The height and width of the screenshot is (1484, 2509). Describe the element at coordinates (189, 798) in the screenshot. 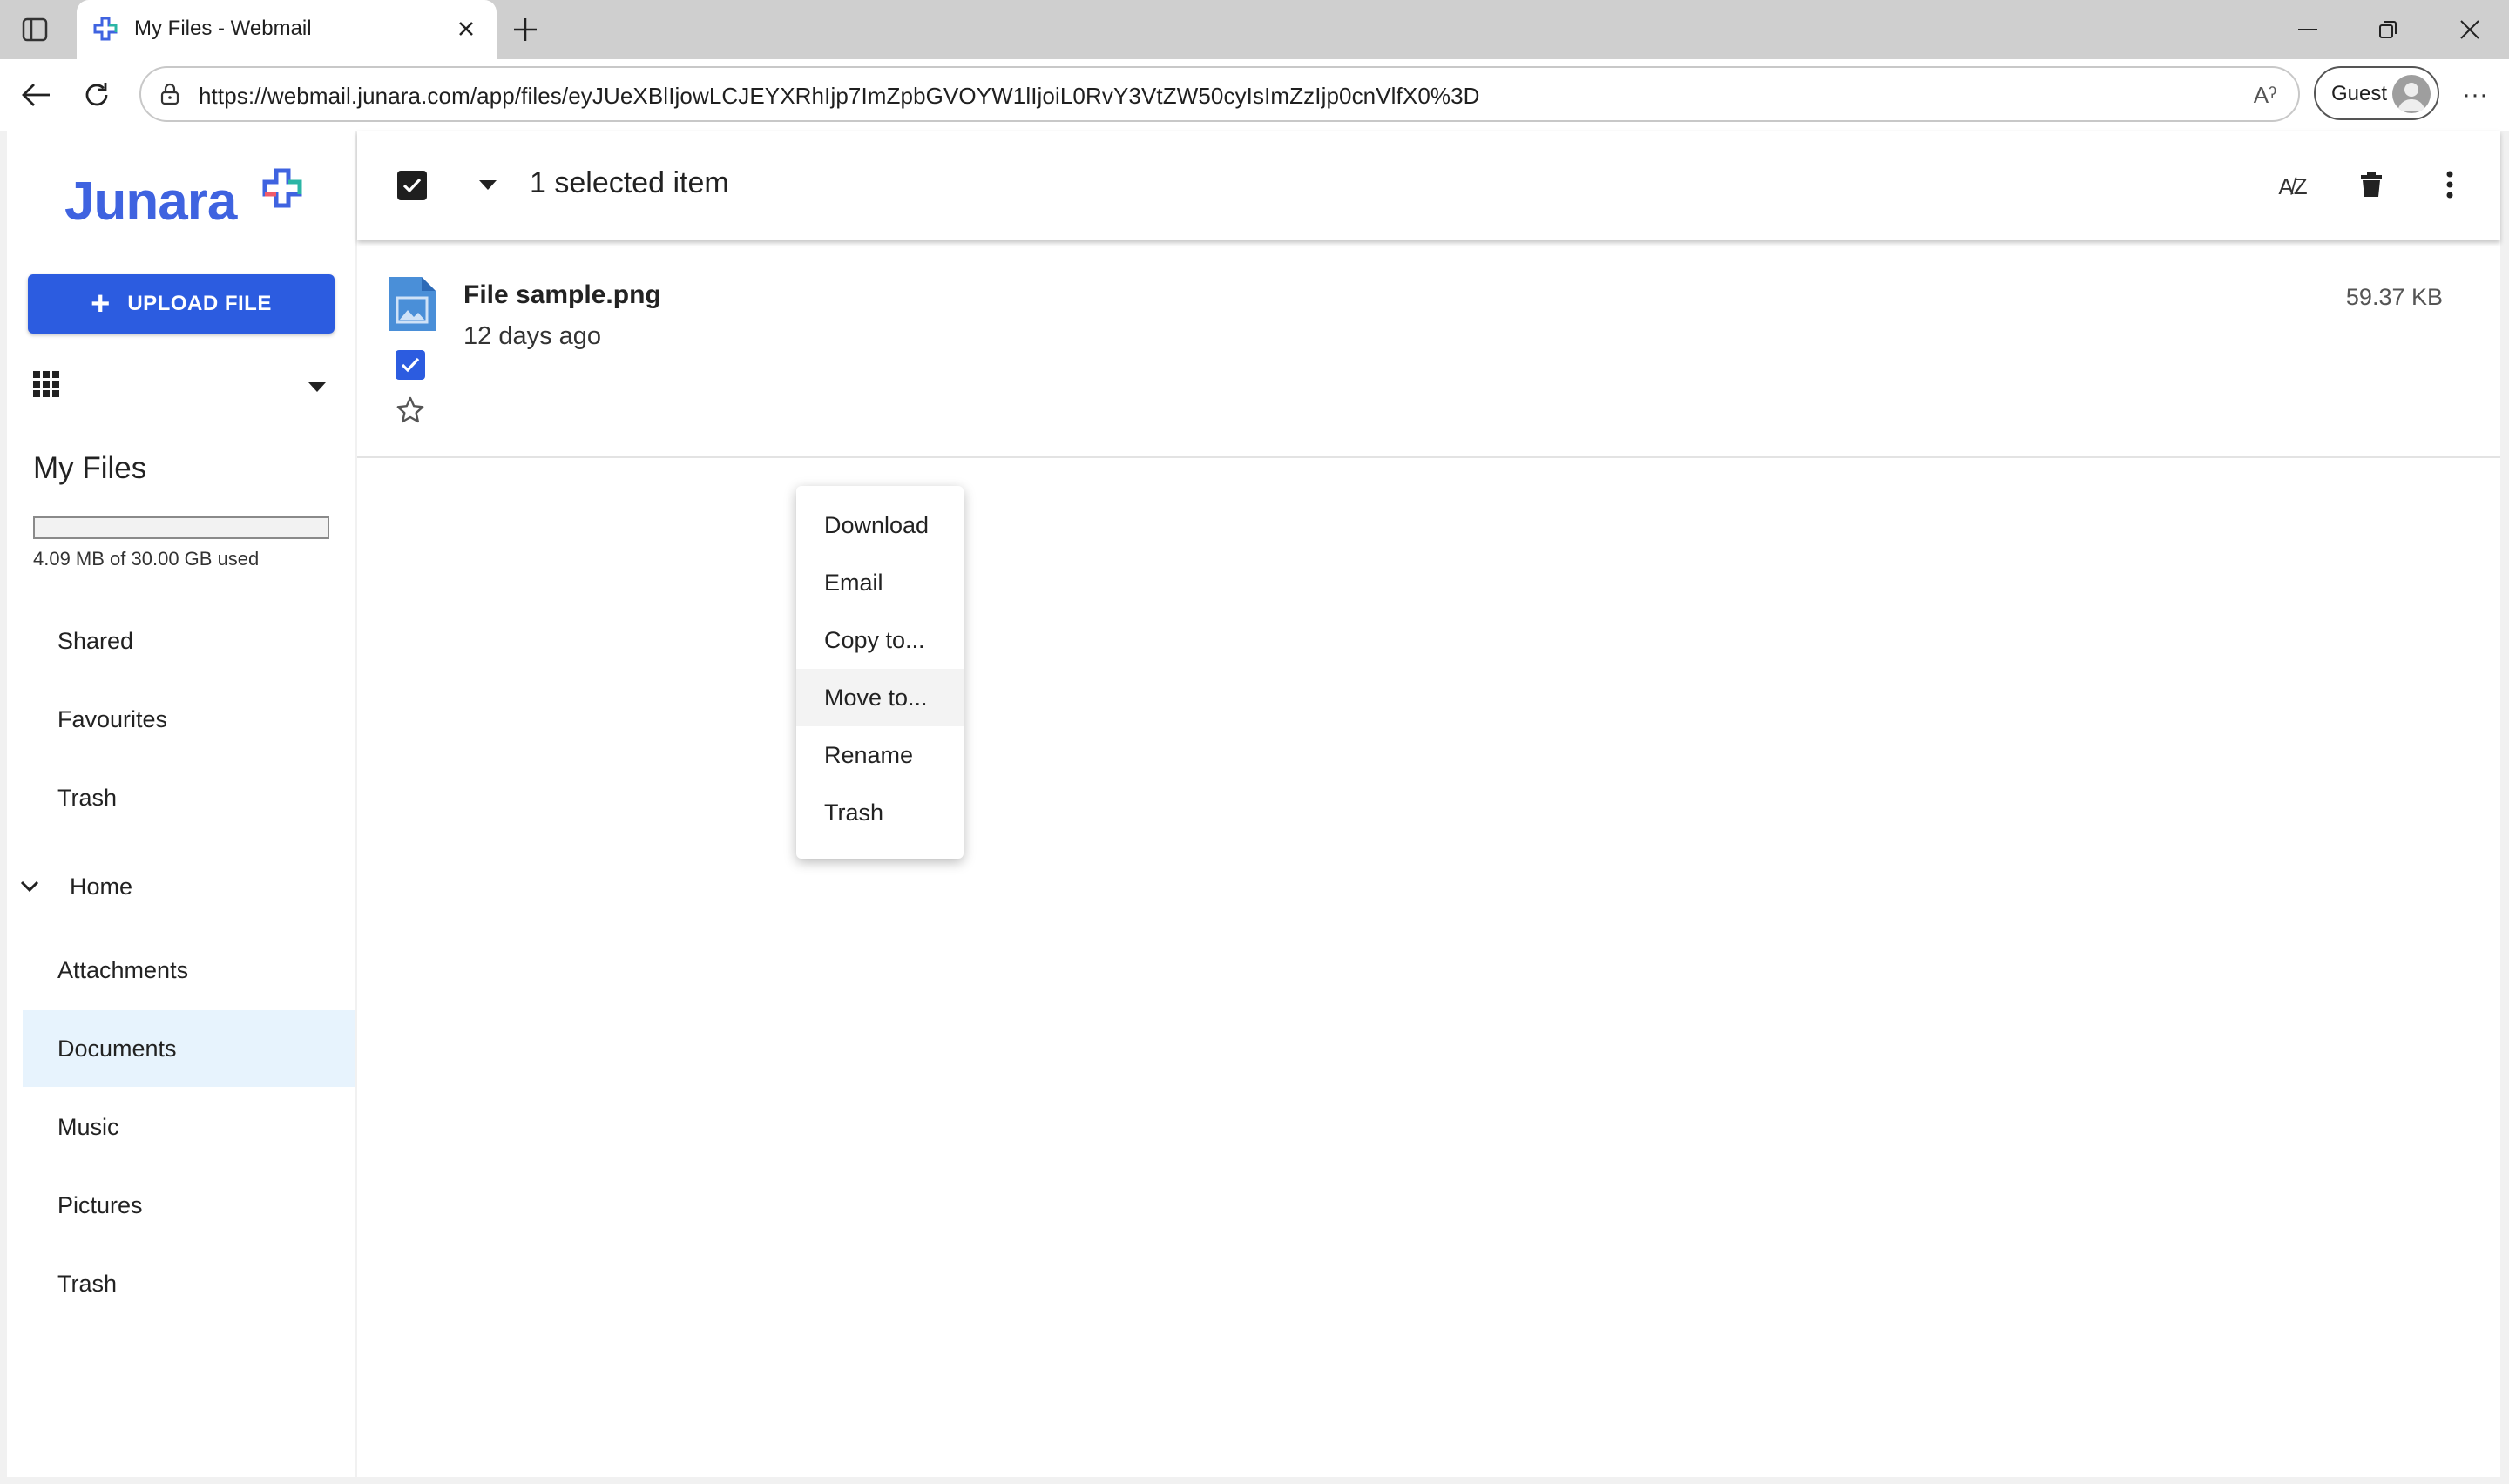

I see `sidebar-item-trash: Trash` at that location.